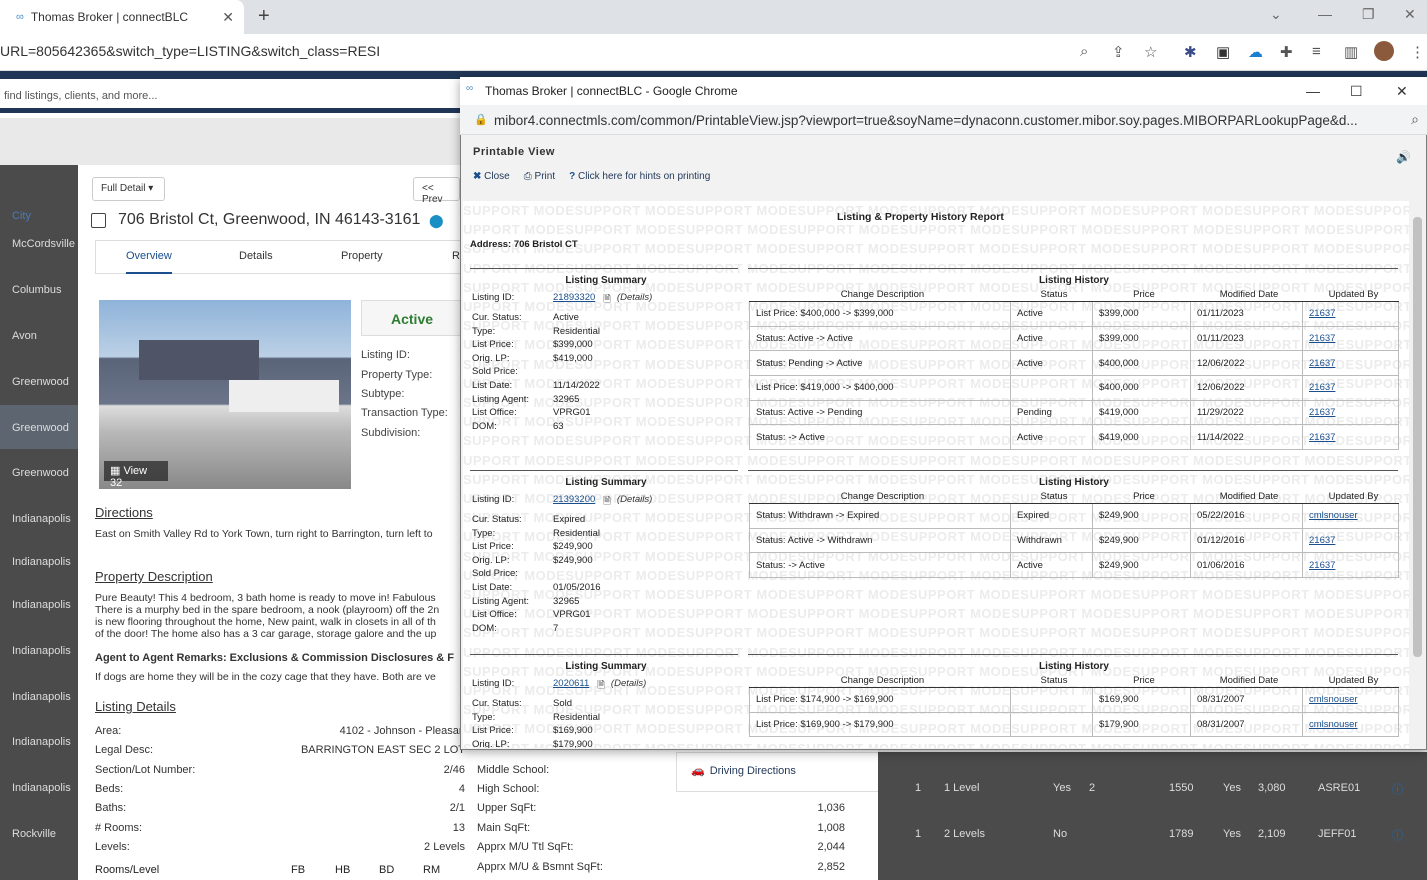 This screenshot has width=1427, height=880. I want to click on minimize-icon: —, so click(1325, 14).